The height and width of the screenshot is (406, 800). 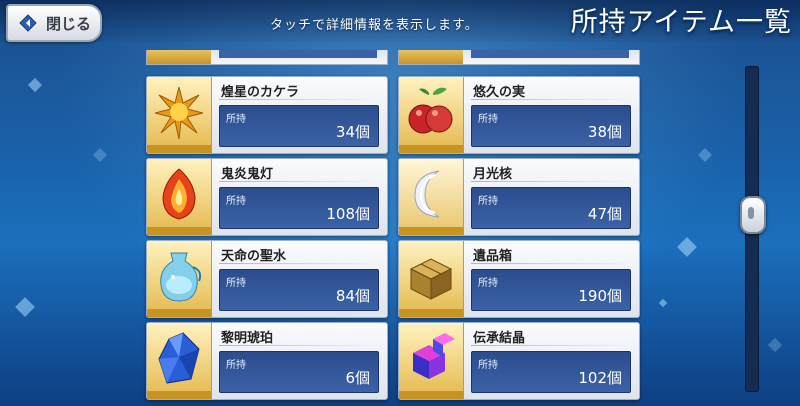 What do you see at coordinates (600, 378) in the screenshot?
I see `count-value: 102個` at bounding box center [600, 378].